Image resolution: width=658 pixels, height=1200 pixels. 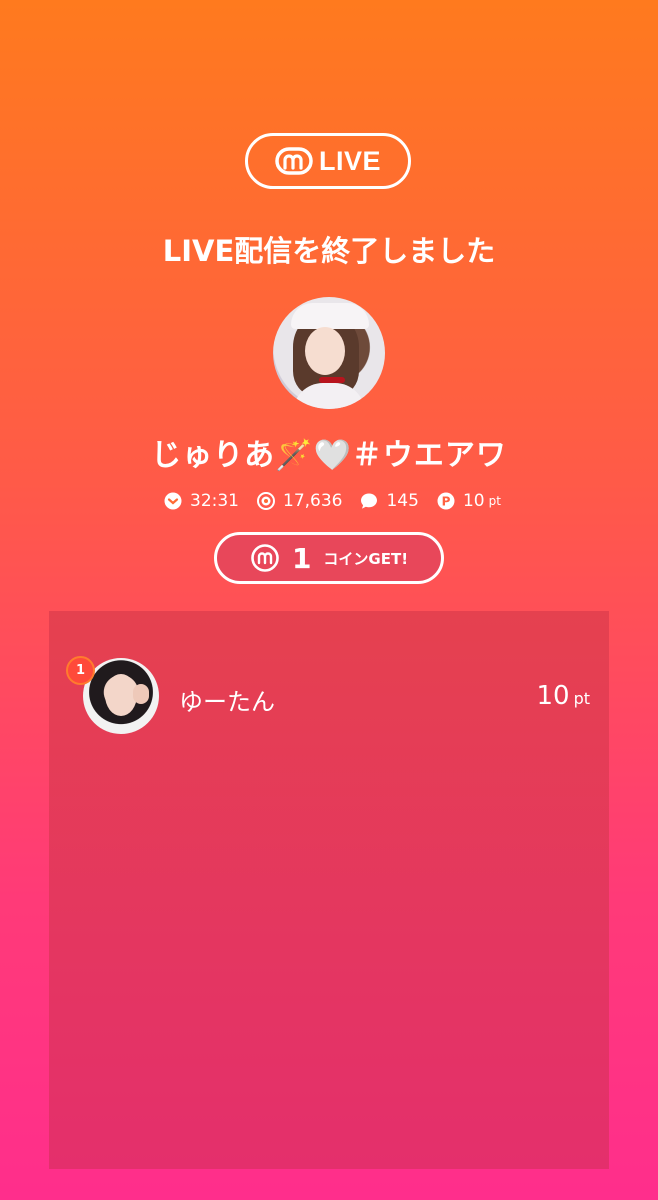 What do you see at coordinates (329, 251) in the screenshot?
I see `page-title: LIVE配信を終了しました` at bounding box center [329, 251].